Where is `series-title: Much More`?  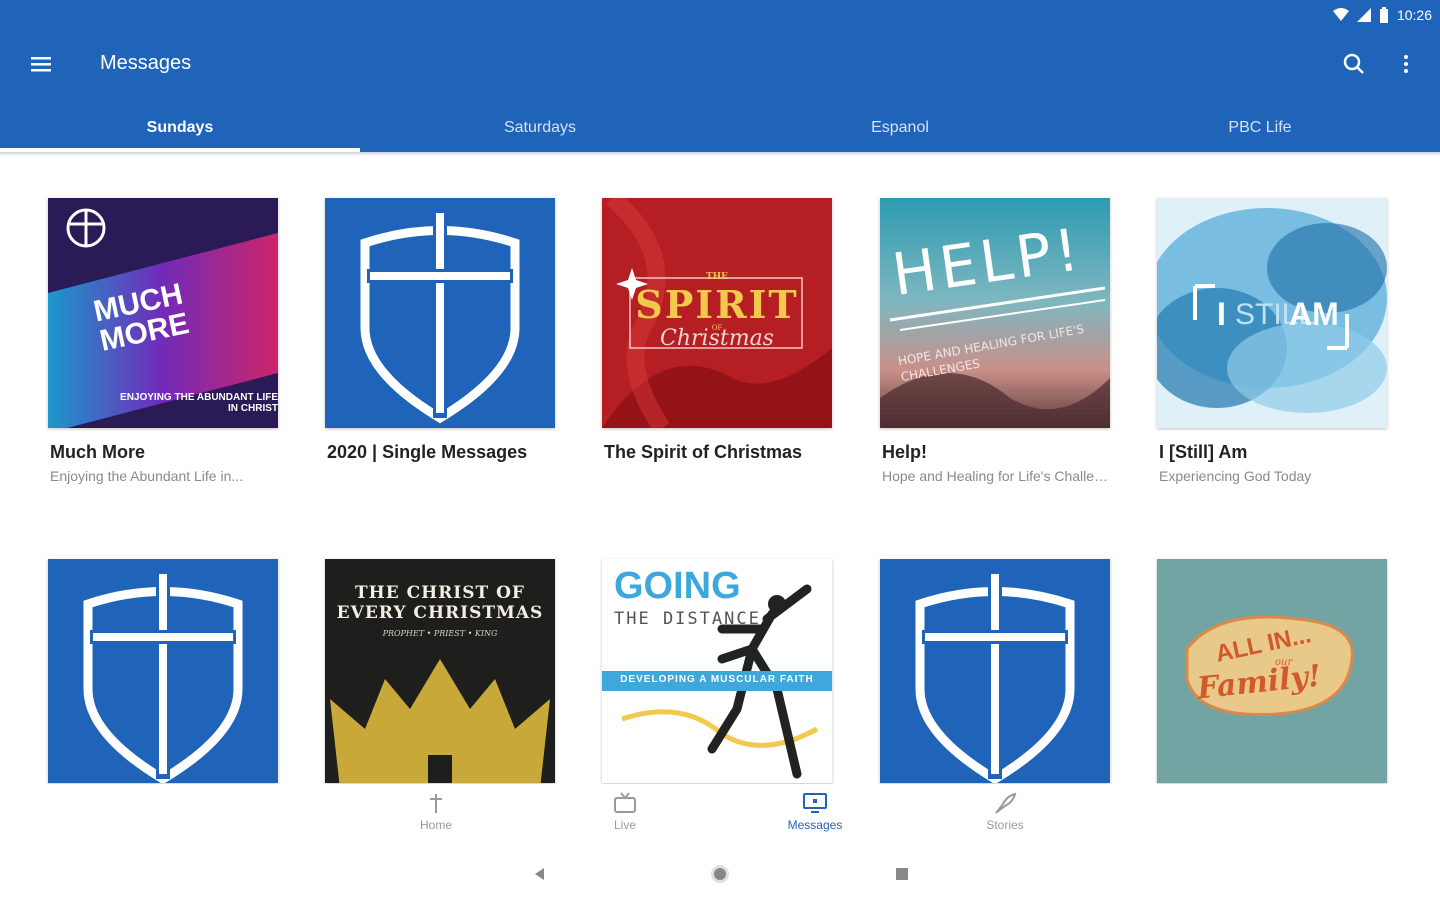 series-title: Much More is located at coordinates (98, 452).